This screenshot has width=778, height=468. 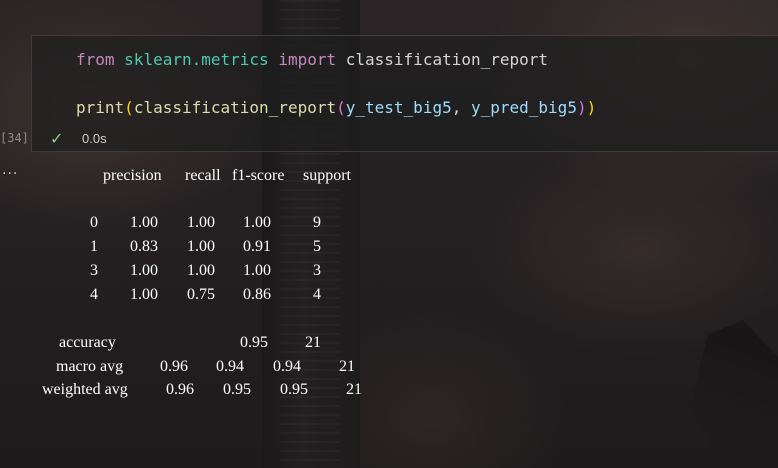 I want to click on macro-avg-recall: 0.94, so click(x=230, y=366).